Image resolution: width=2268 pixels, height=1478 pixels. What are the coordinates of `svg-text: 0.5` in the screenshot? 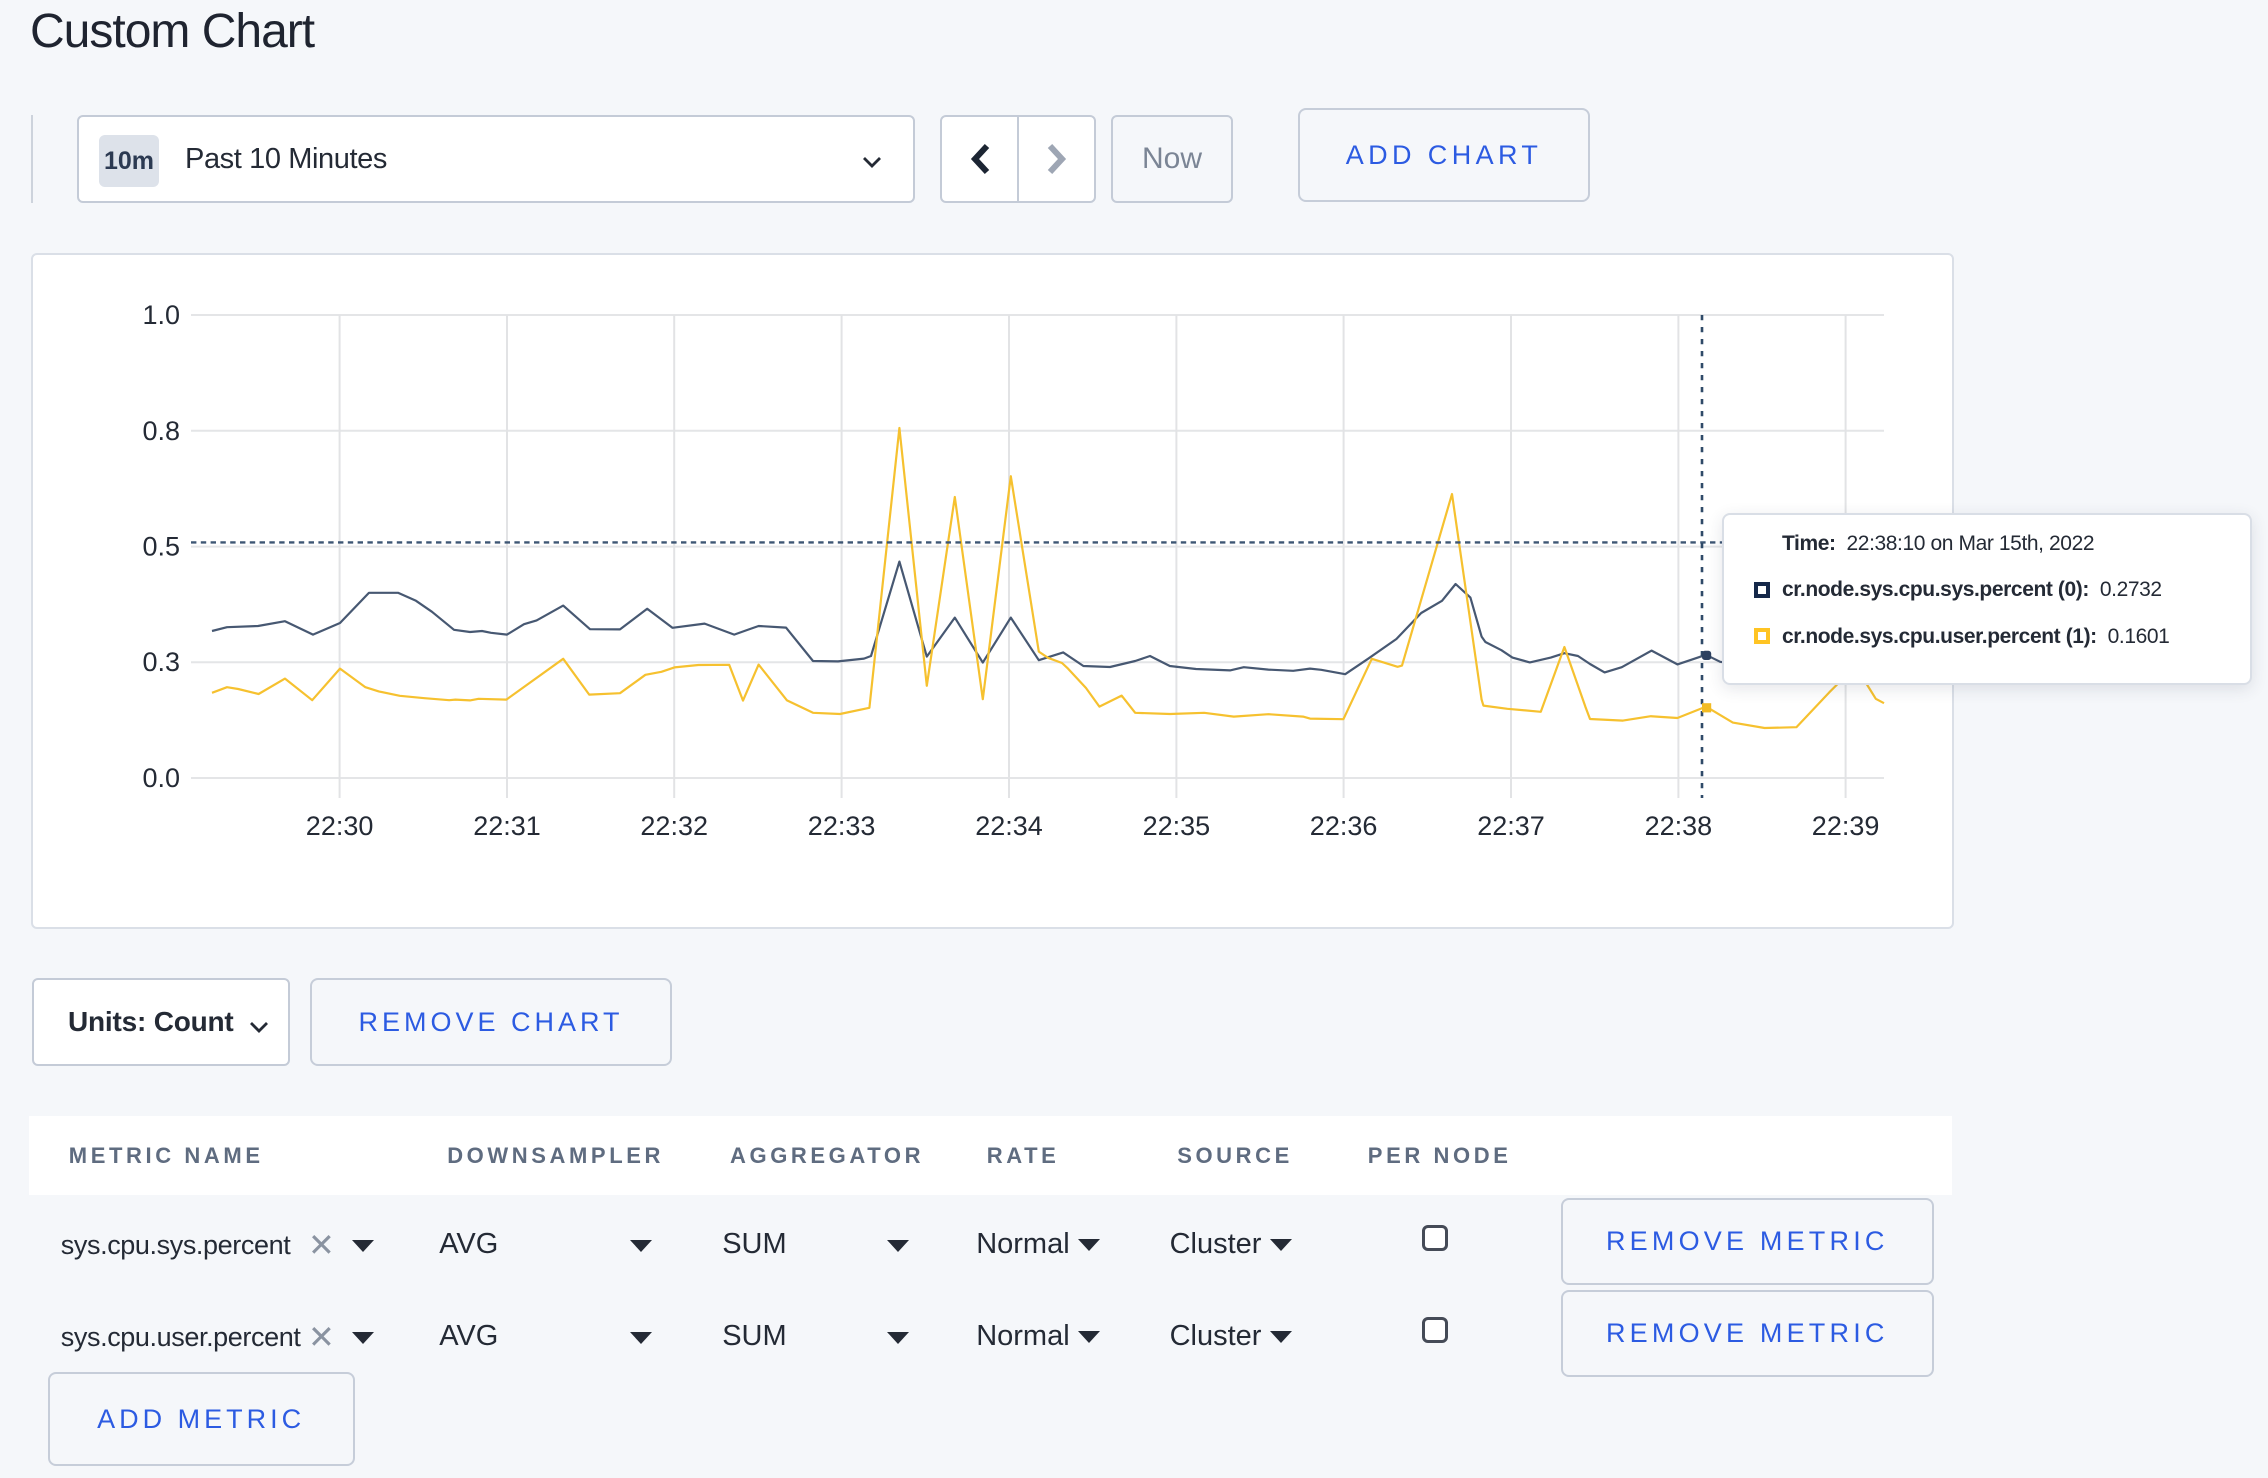 It's located at (161, 547).